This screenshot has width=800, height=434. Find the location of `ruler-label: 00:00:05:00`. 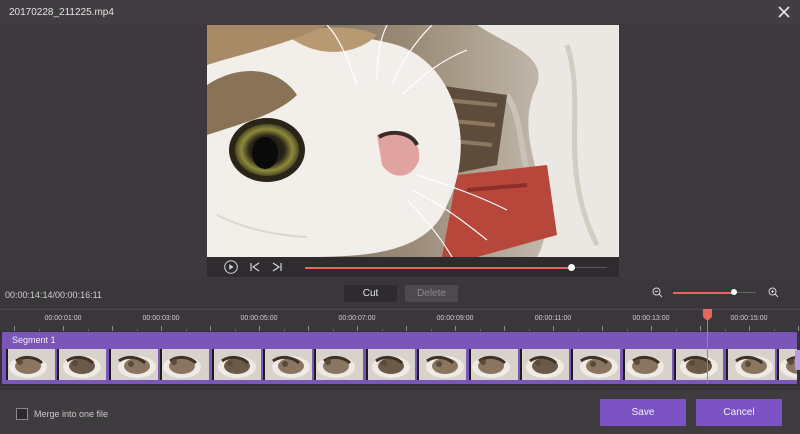

ruler-label: 00:00:05:00 is located at coordinates (259, 318).